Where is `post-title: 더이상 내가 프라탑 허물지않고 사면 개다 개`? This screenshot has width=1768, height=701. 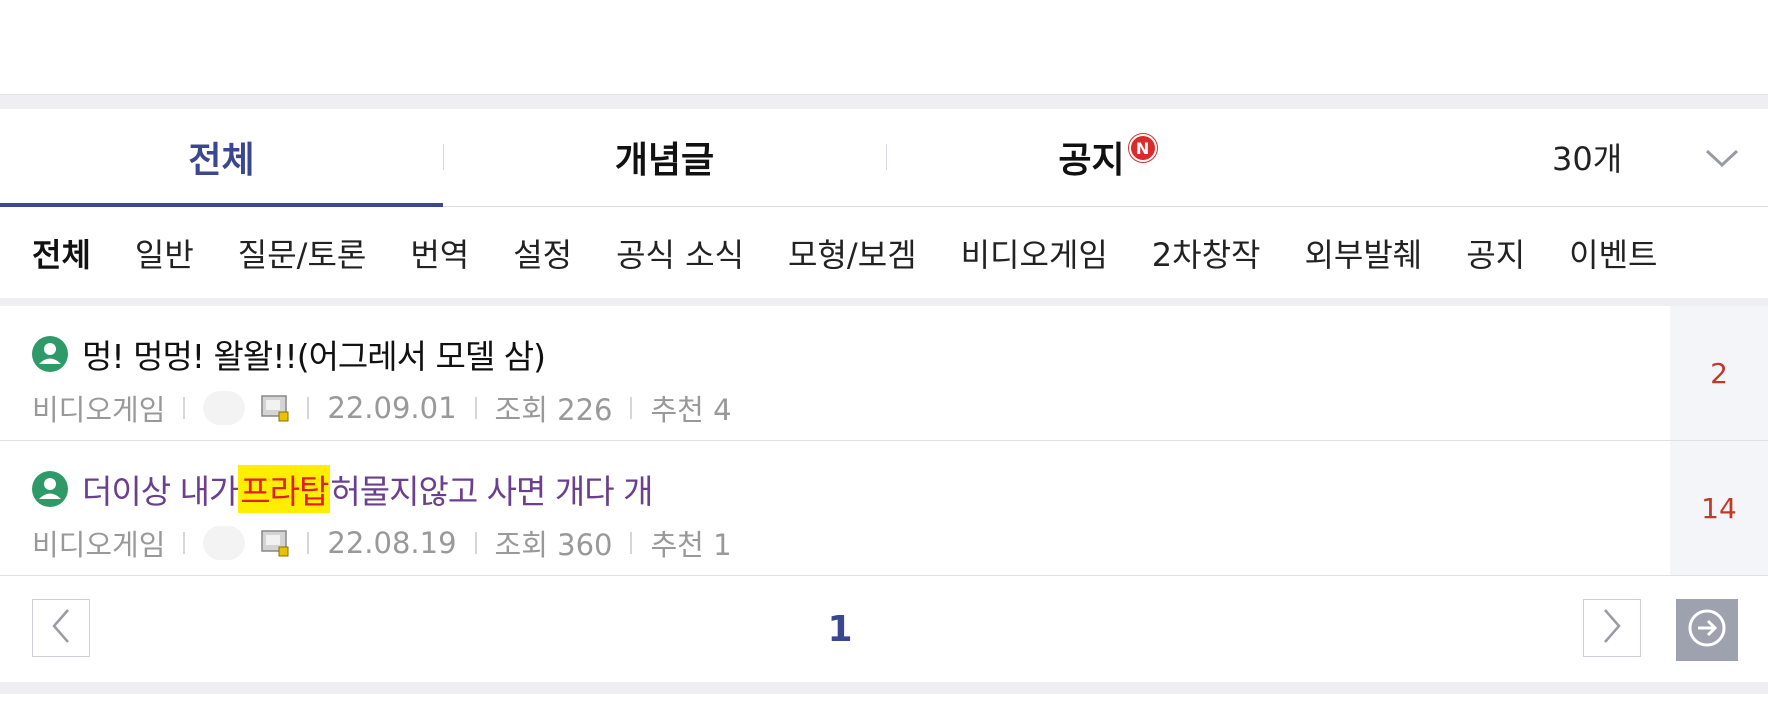 post-title: 더이상 내가 프라탑 허물지않고 사면 개다 개 is located at coordinates (342, 489).